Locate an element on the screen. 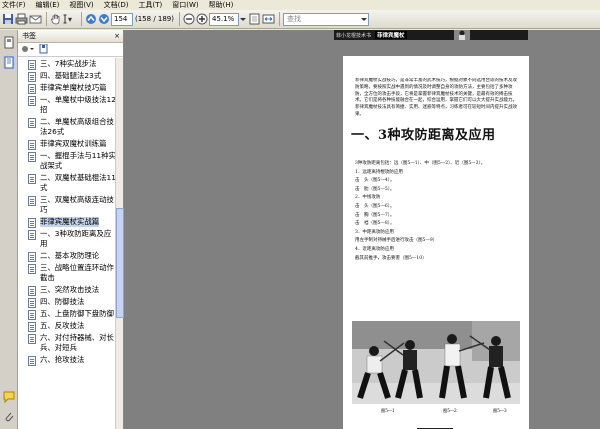  body-line: 1．远距离持棍攻防应用 is located at coordinates (379, 172).